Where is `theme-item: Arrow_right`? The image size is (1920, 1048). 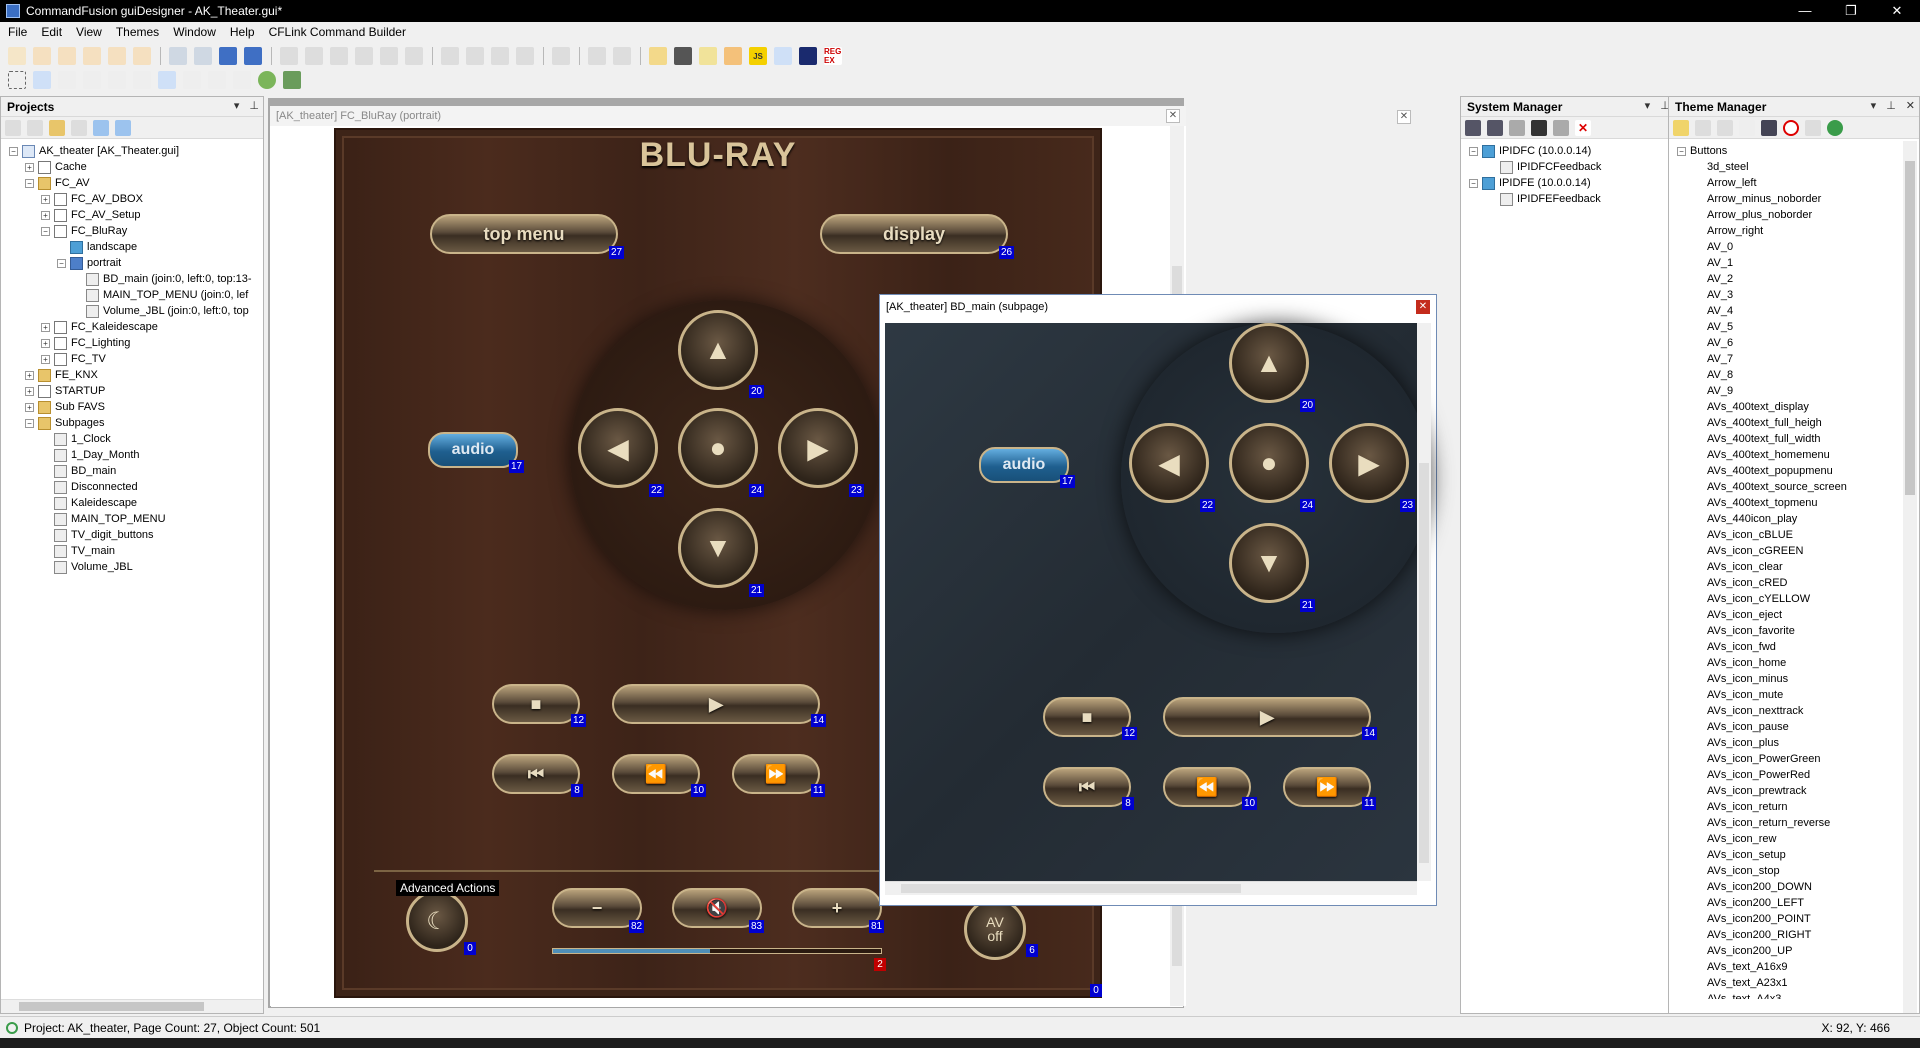 theme-item: Arrow_right is located at coordinates (1735, 231).